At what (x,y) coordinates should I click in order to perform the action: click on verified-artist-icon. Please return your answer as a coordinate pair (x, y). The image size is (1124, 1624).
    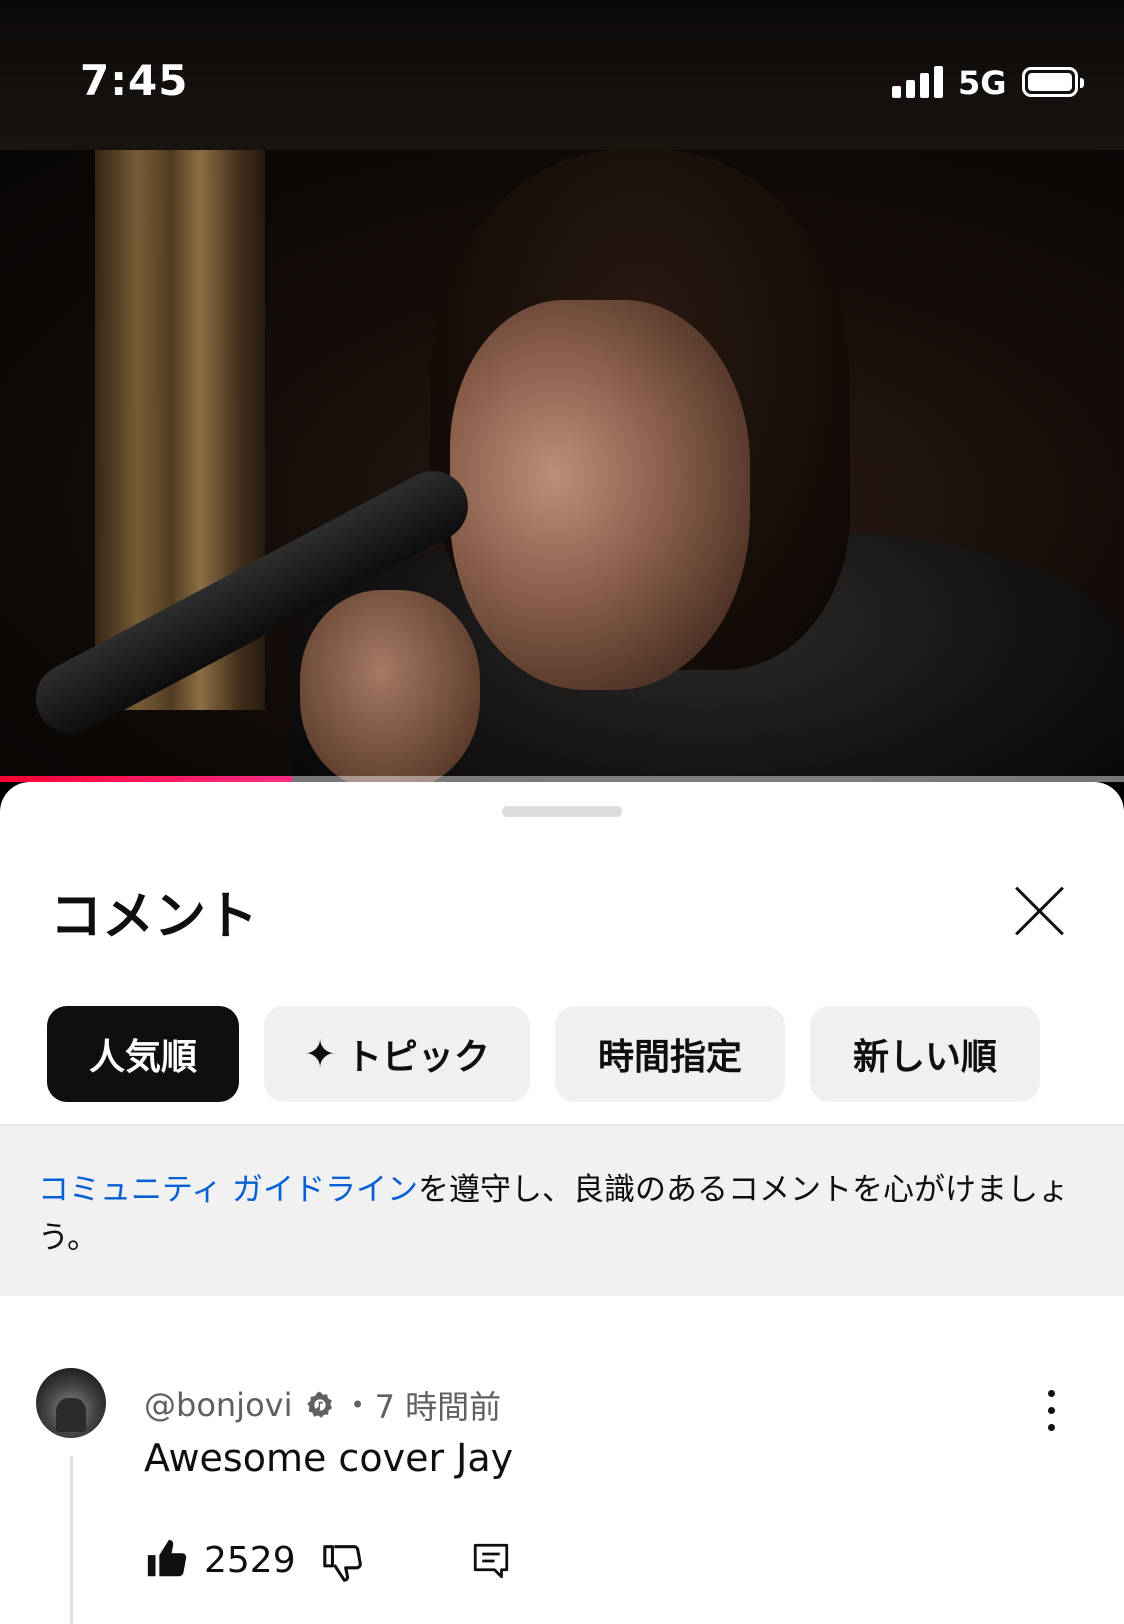
    Looking at the image, I should click on (320, 1404).